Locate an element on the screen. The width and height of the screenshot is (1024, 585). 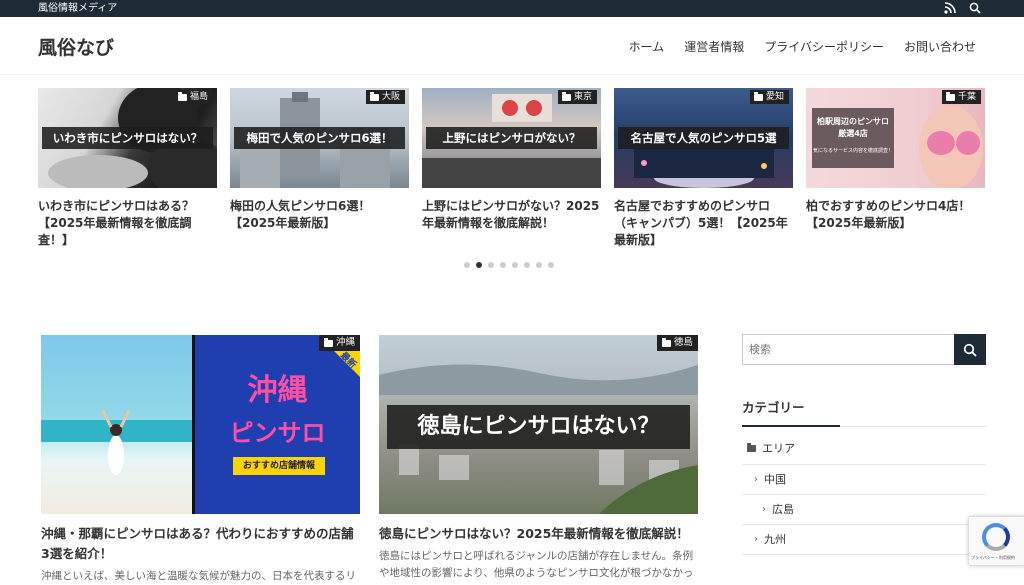
recaptcha-badge: プライバシー・利用規約 is located at coordinates (996, 541).